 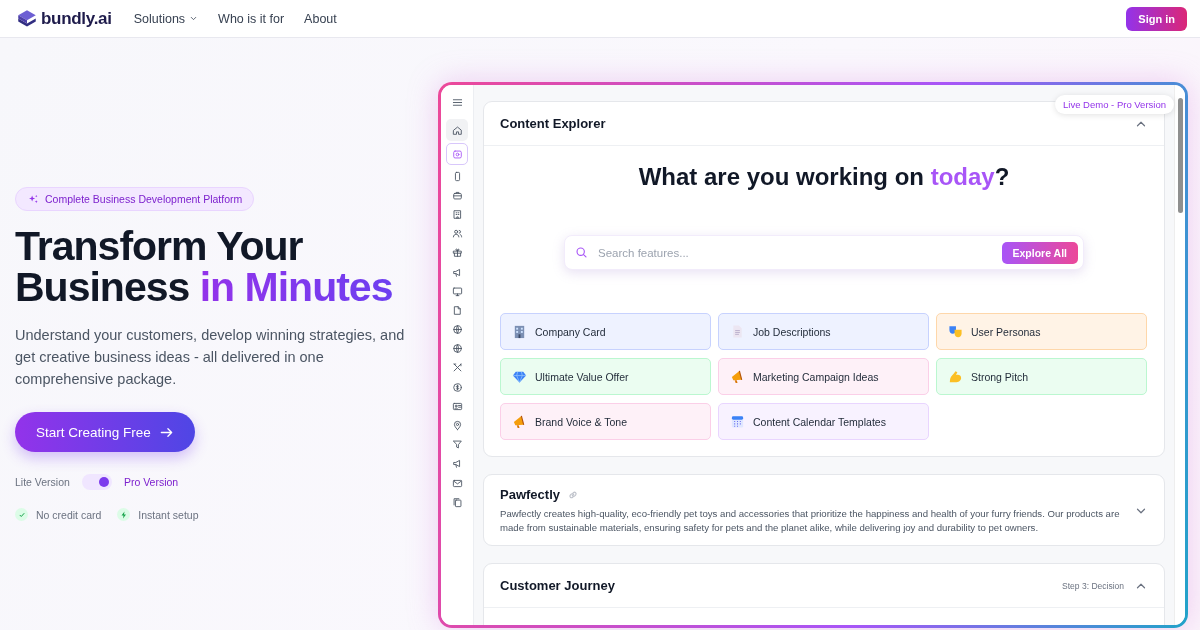 What do you see at coordinates (105, 432) in the screenshot?
I see `start-creating-button: Start Creating Free` at bounding box center [105, 432].